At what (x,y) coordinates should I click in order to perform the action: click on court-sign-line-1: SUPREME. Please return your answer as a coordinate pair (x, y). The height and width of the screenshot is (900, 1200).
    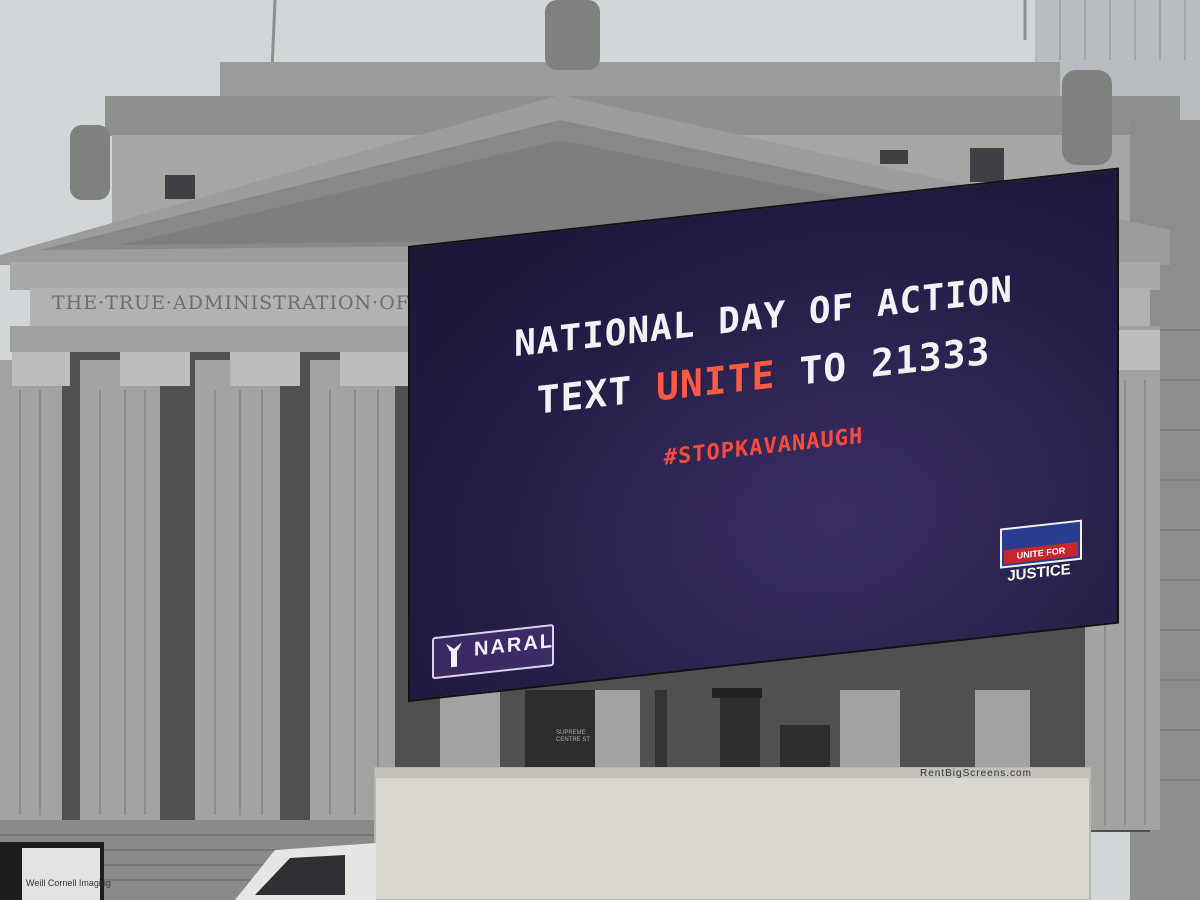
    Looking at the image, I should click on (571, 733).